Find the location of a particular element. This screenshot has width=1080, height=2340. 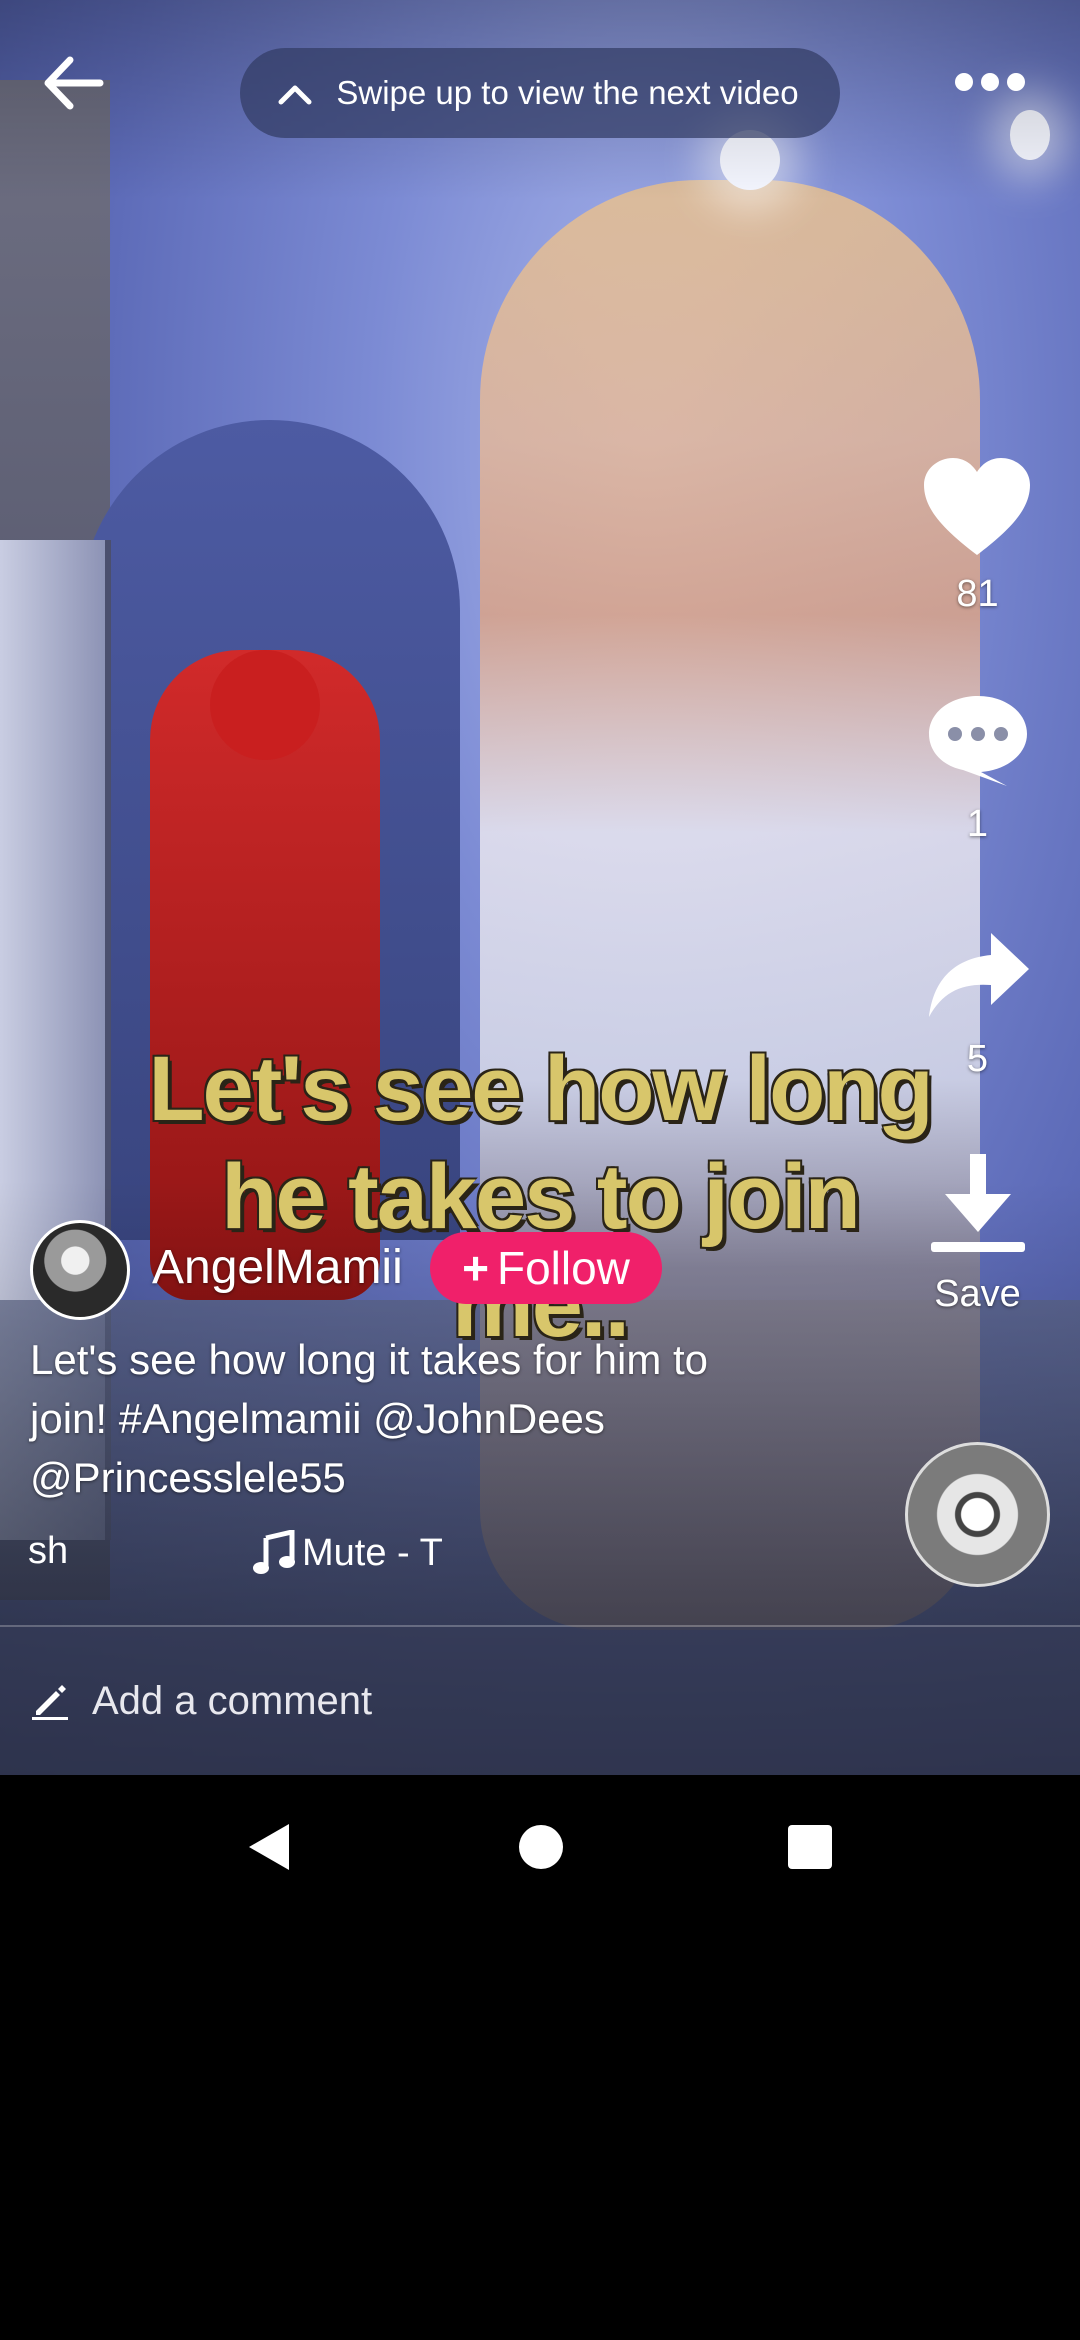

hashtag-snippet: sh is located at coordinates (48, 1551).